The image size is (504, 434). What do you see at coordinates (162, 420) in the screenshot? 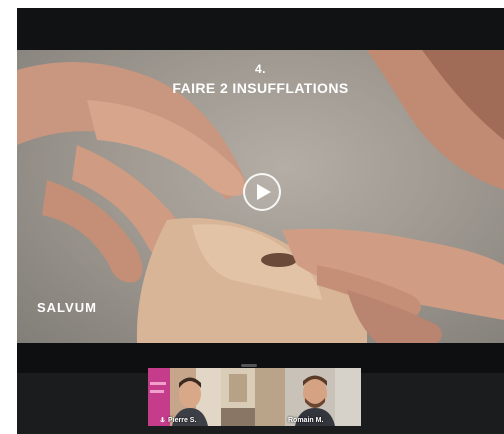
I see `microphone-icon` at bounding box center [162, 420].